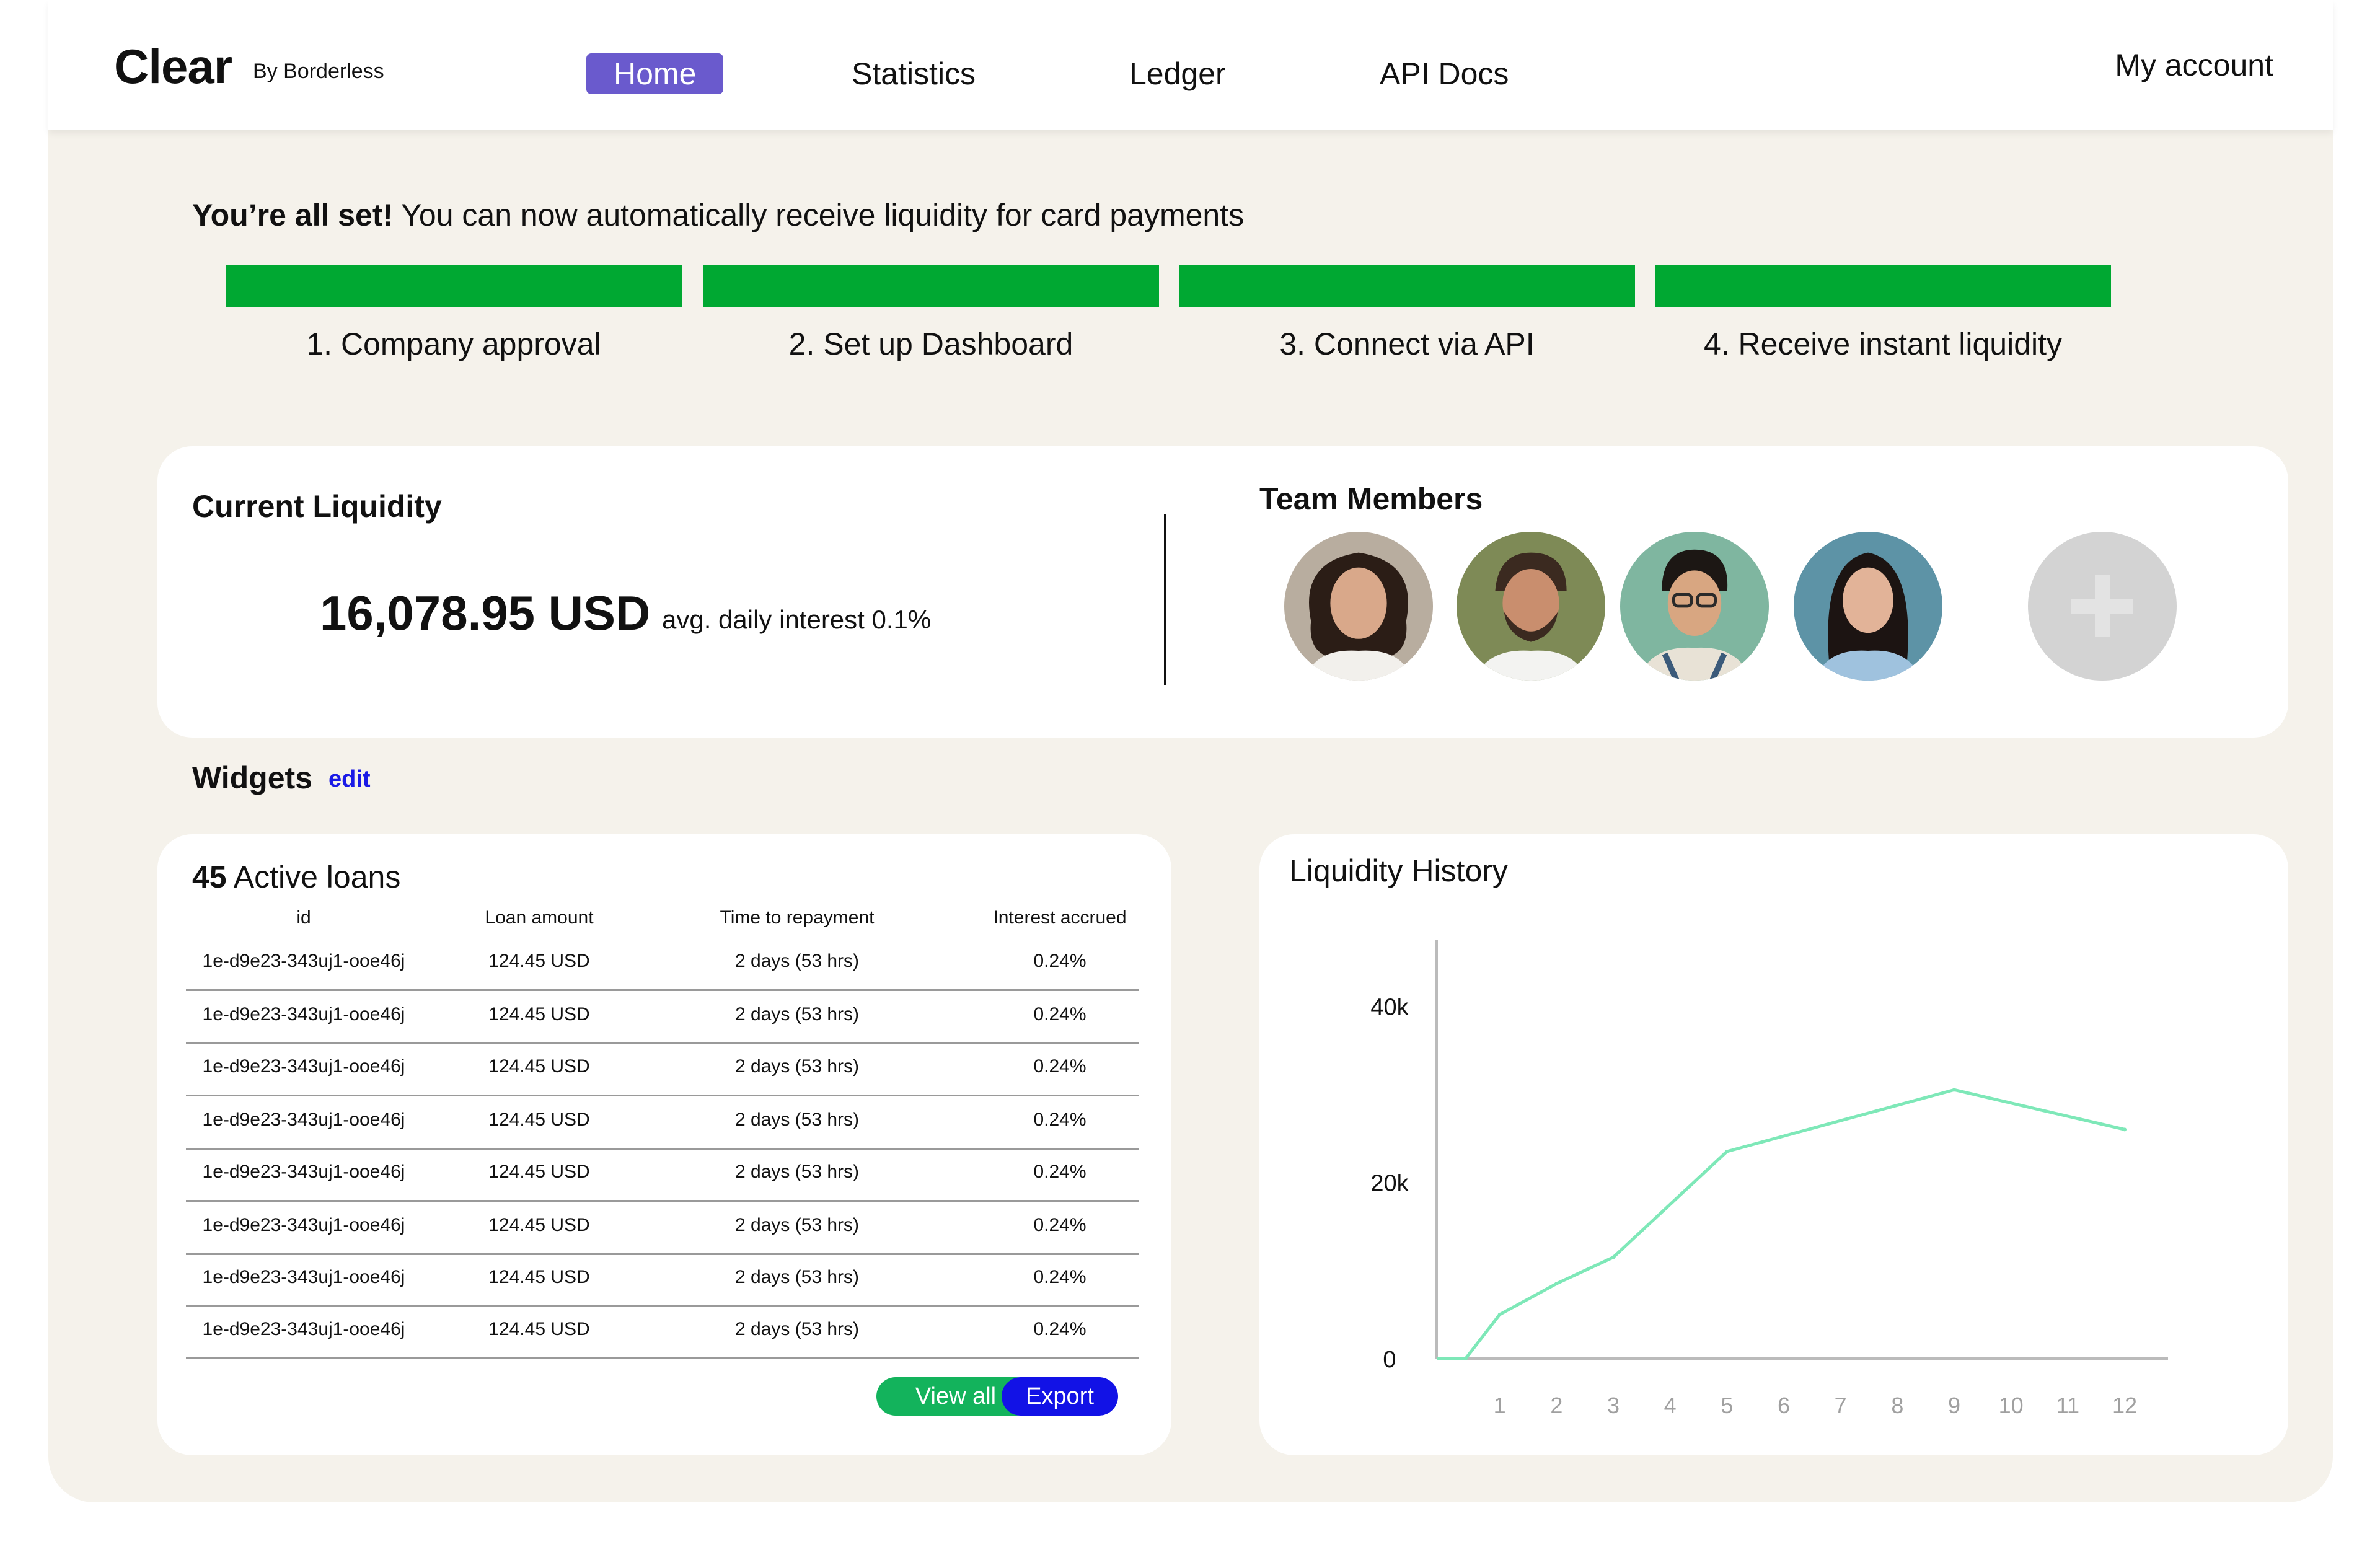 This screenshot has width=2380, height=1547. Describe the element at coordinates (293, 215) in the screenshot. I see `setup-status-bold: You’re all set!` at that location.